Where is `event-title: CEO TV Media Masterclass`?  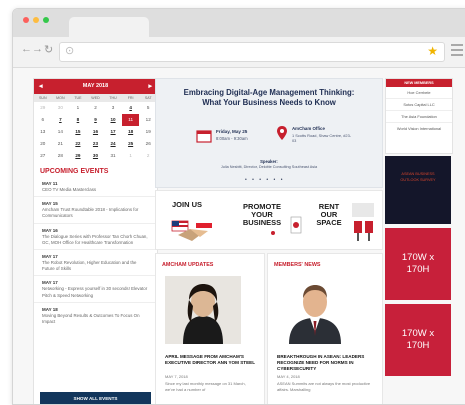
event-title: CEO TV Media Masterclass is located at coordinates (95, 190).